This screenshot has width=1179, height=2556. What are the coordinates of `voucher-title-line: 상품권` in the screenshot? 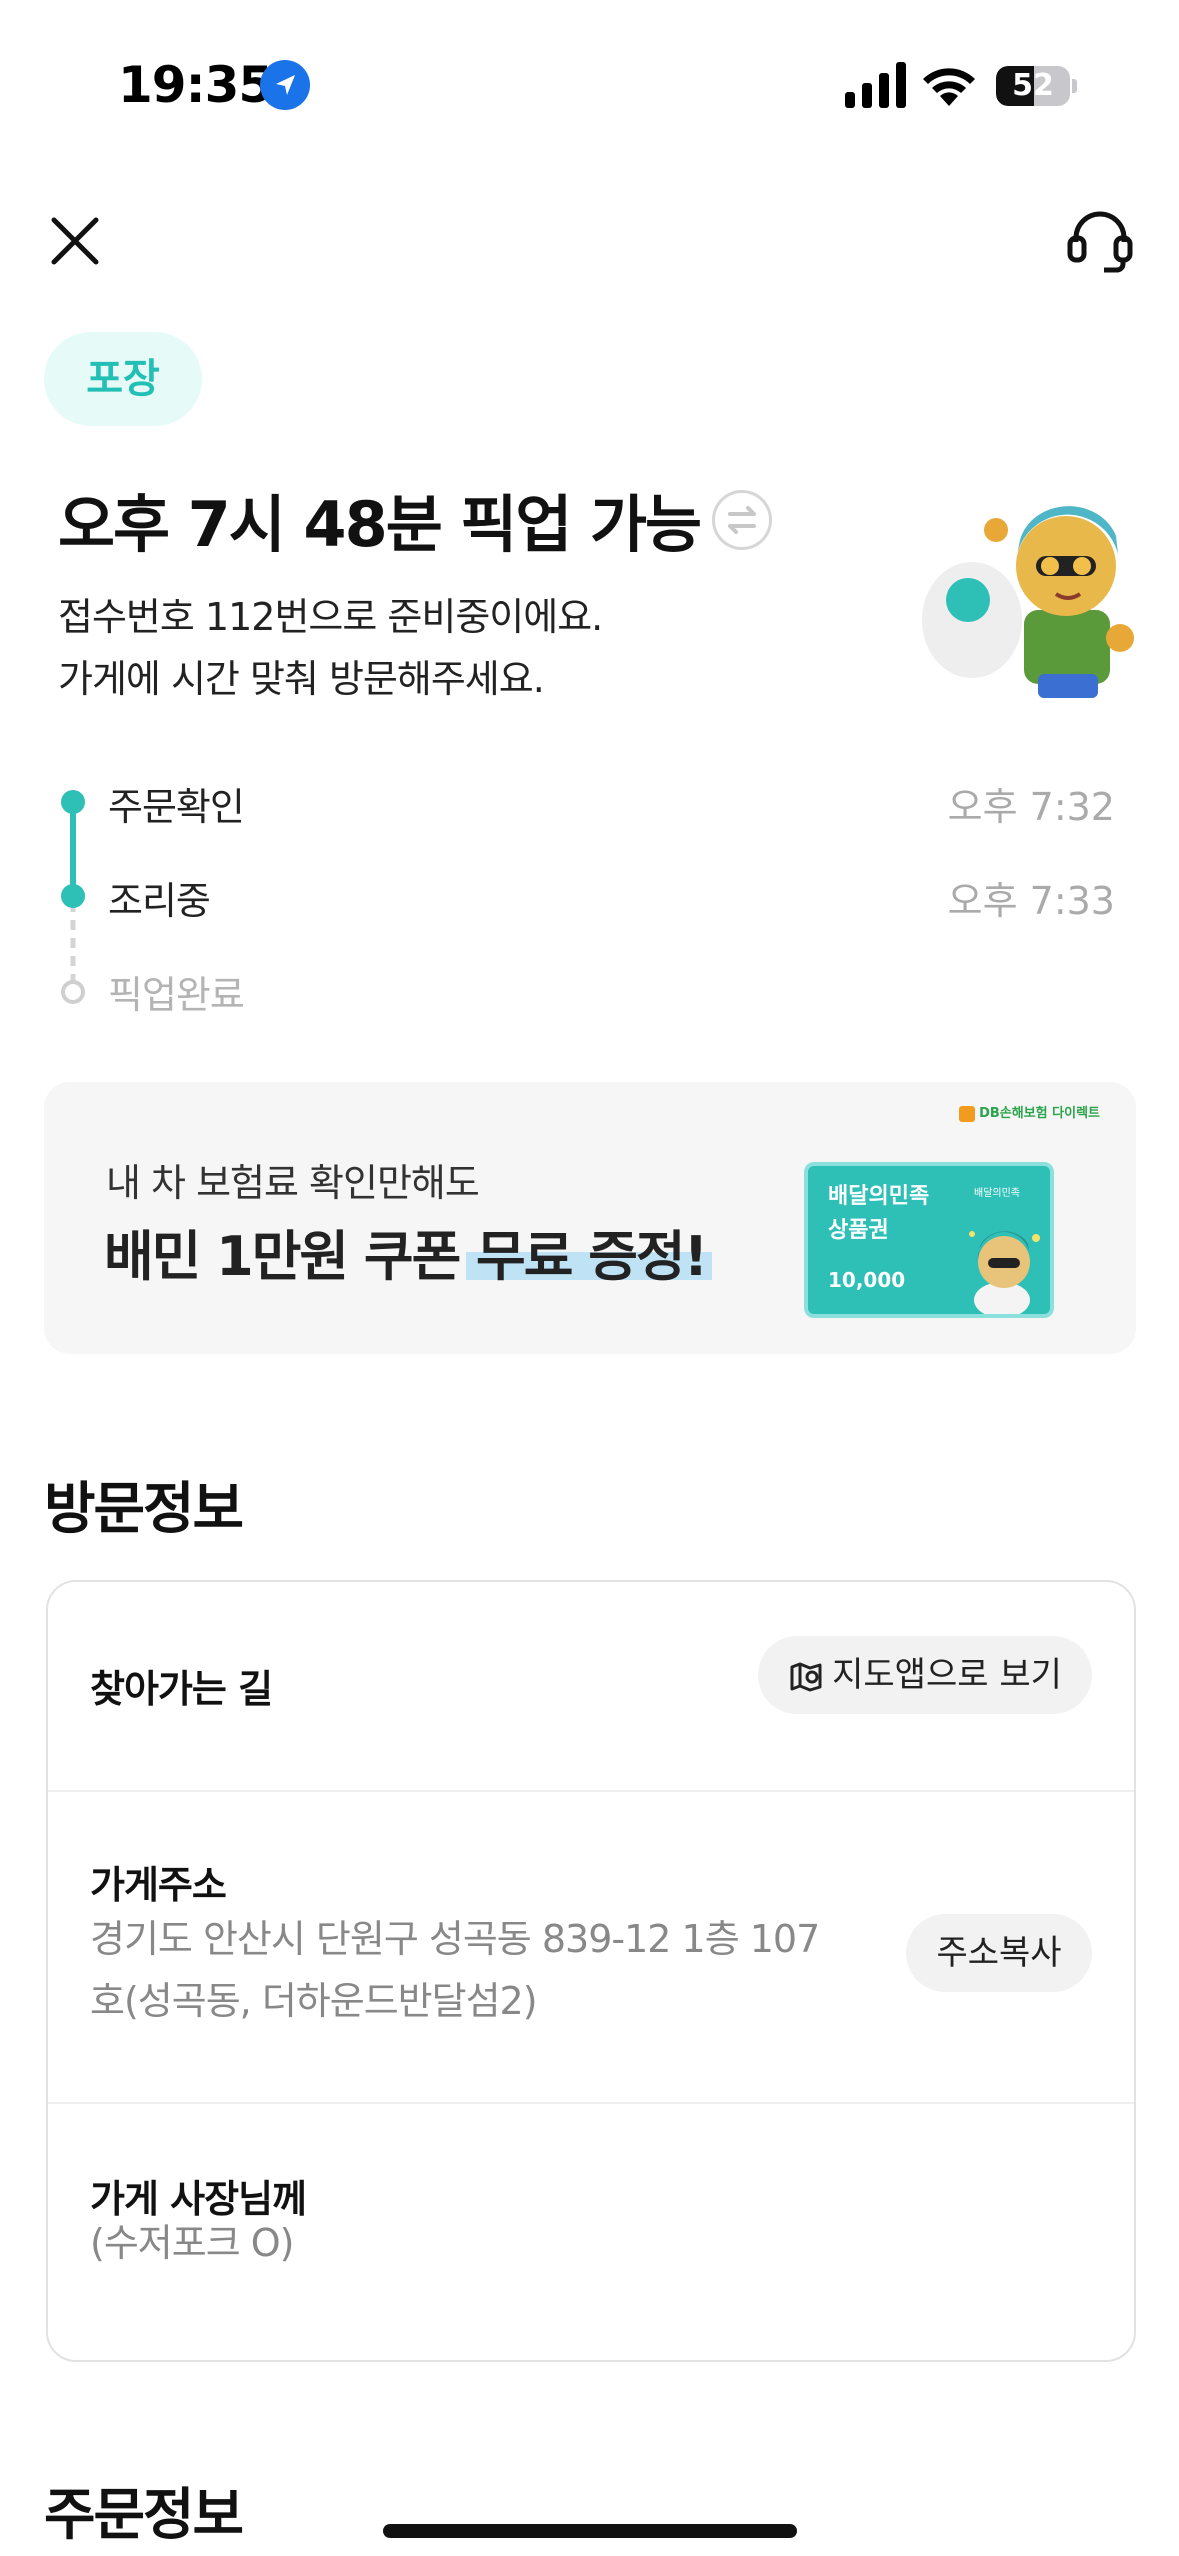 It's located at (858, 1230).